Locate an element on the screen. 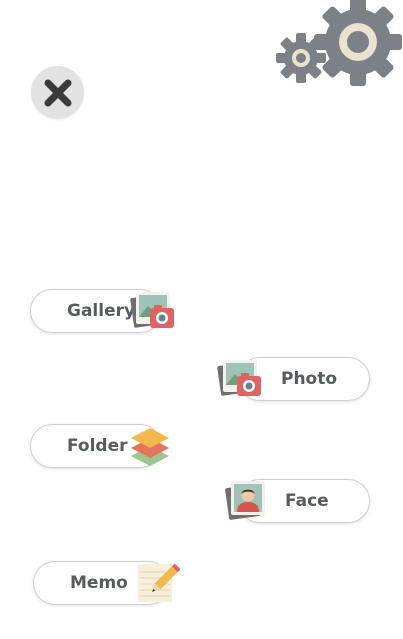  folder-label: Folder is located at coordinates (97, 446).